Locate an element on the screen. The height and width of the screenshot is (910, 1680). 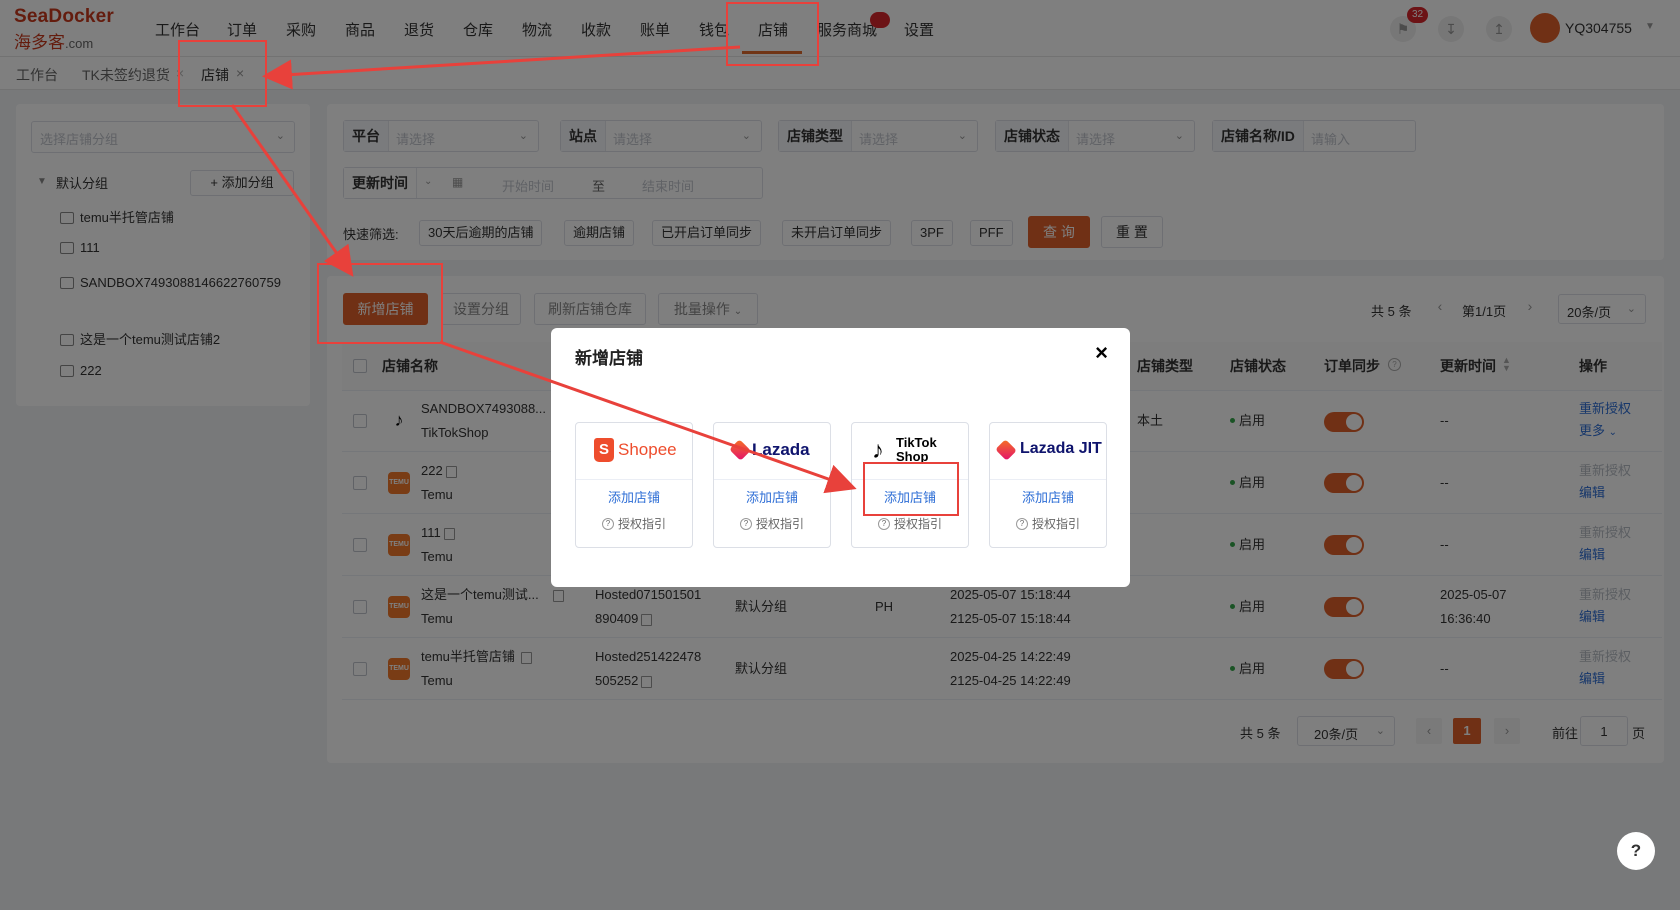
modal-title: 新增店铺 is located at coordinates (609, 358).